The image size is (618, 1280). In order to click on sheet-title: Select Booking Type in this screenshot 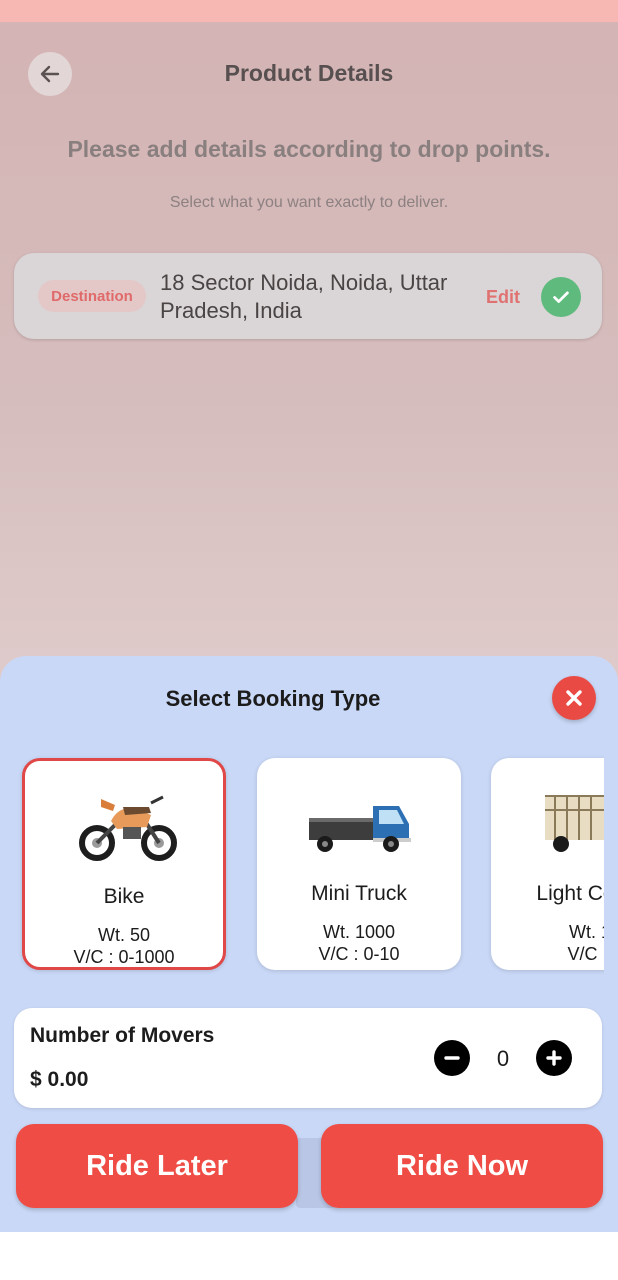, I will do `click(273, 698)`.